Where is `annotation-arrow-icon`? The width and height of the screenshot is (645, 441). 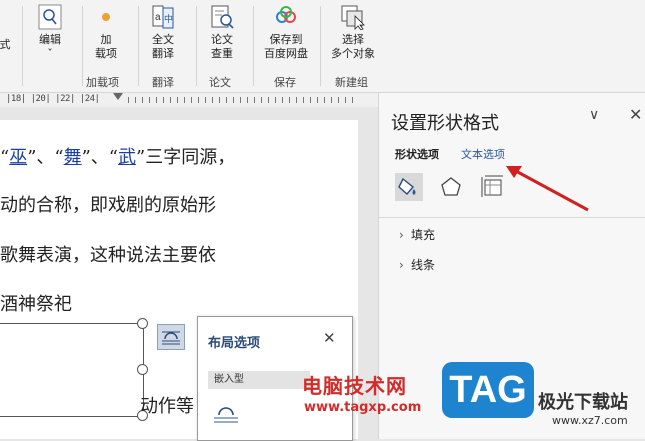
annotation-arrow-icon is located at coordinates (547, 189).